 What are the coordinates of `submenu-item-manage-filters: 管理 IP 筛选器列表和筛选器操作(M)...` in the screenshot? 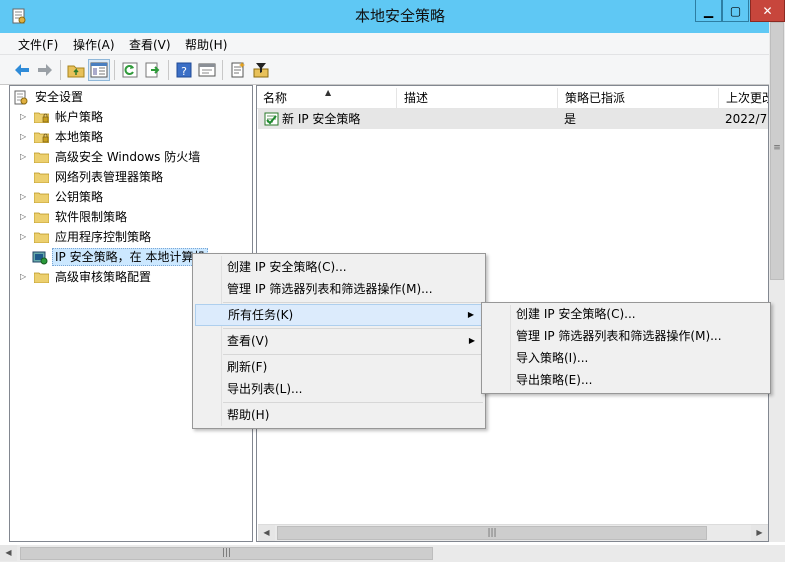 It's located at (626, 336).